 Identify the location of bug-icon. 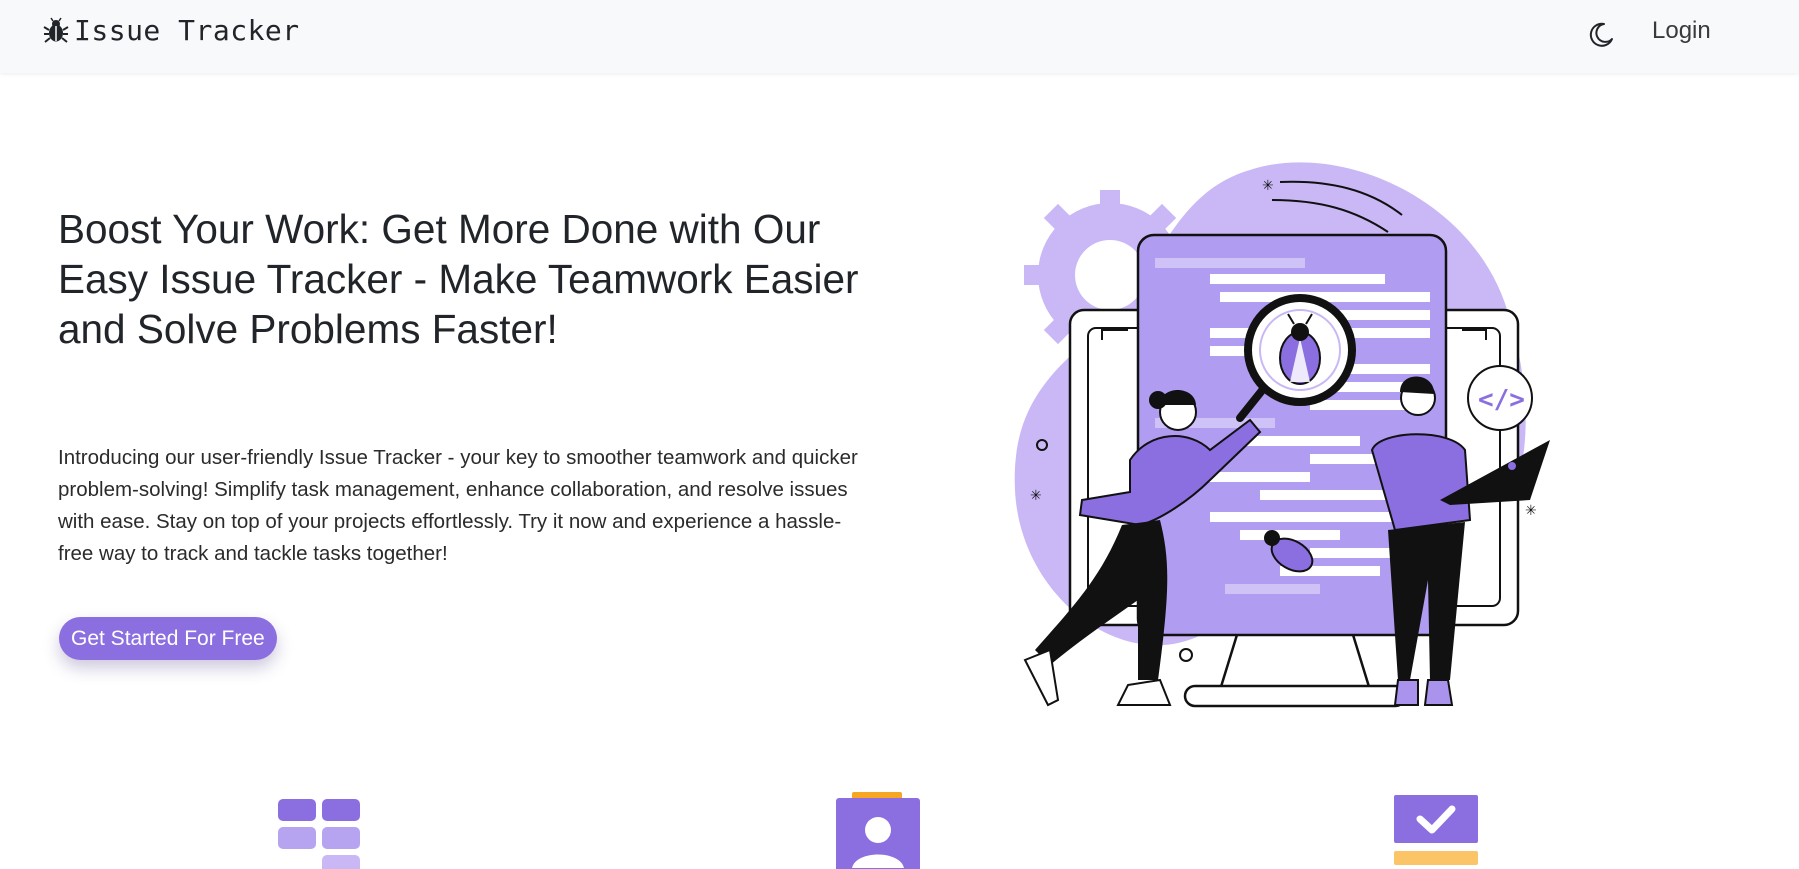
(56, 31).